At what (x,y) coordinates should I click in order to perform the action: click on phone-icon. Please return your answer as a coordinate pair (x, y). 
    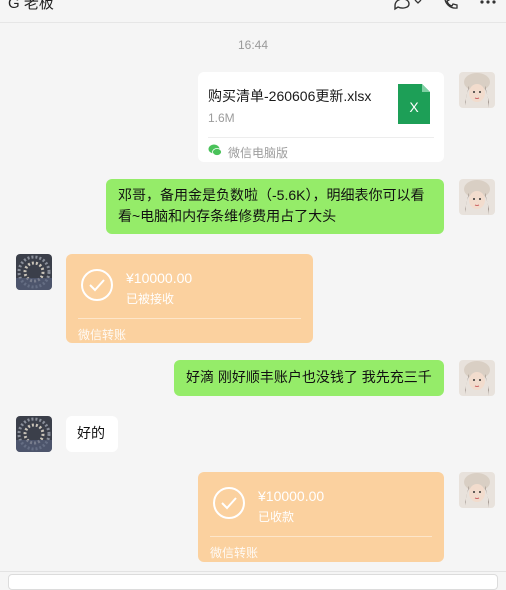
    Looking at the image, I should click on (450, 6).